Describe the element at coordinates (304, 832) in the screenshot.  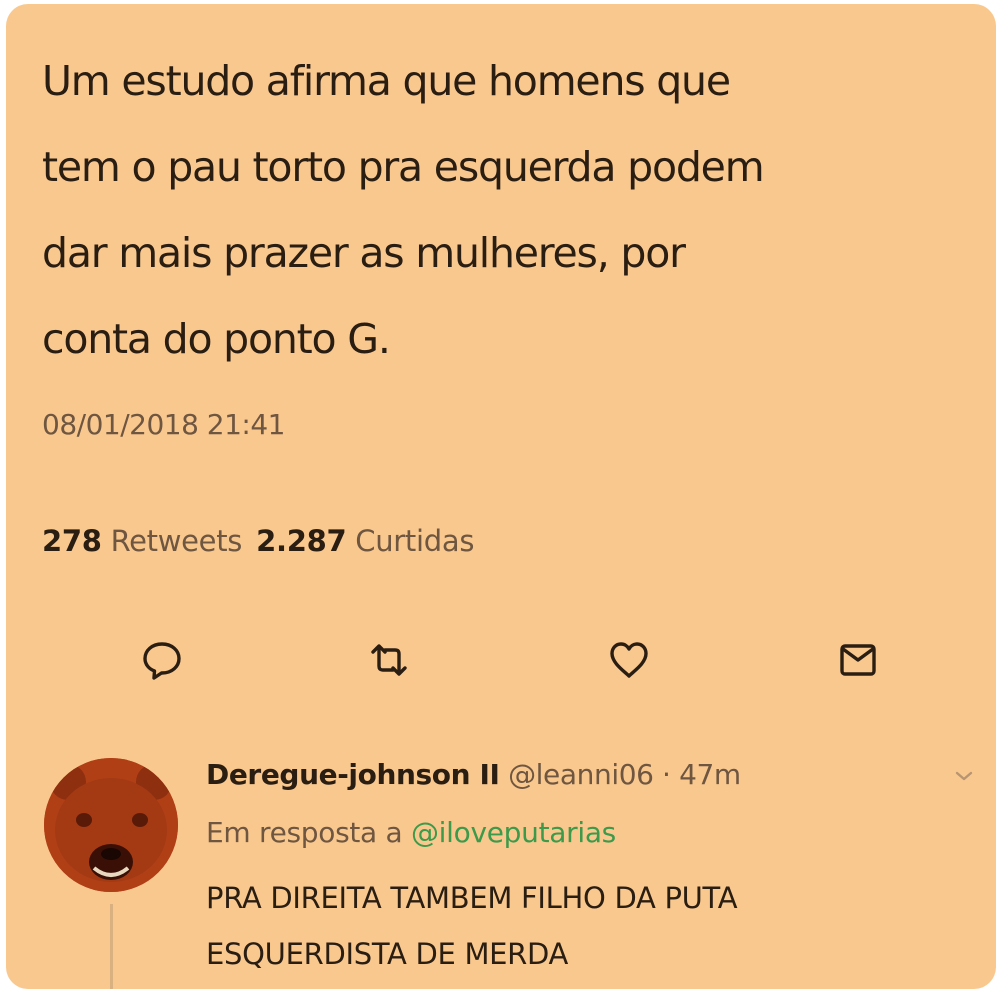
I see `in-reply-to-label: Em resposta a` at that location.